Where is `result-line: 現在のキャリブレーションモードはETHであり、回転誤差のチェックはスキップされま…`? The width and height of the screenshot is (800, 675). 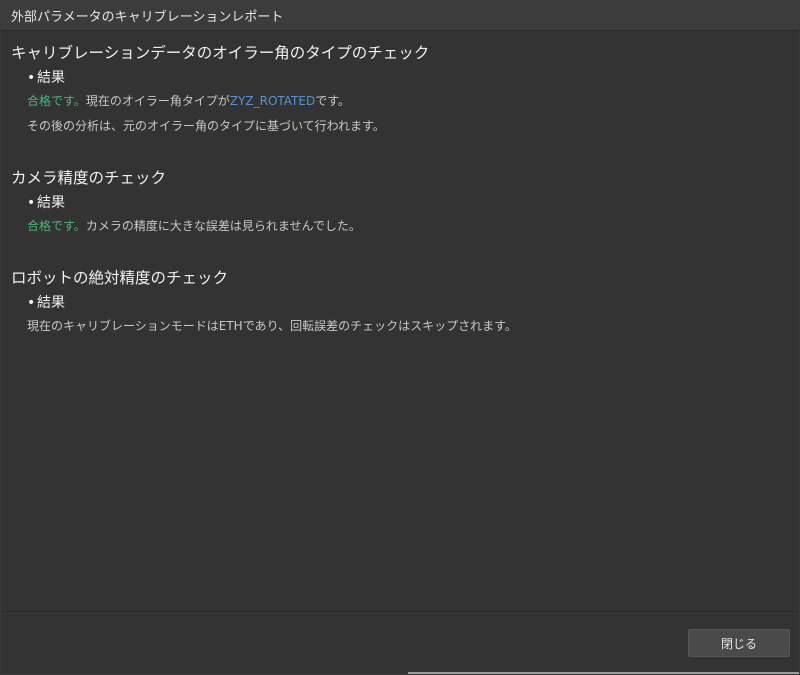 result-line: 現在のキャリブレーションモードはETHであり、回転誤差のチェックはスキップされま… is located at coordinates (272, 326).